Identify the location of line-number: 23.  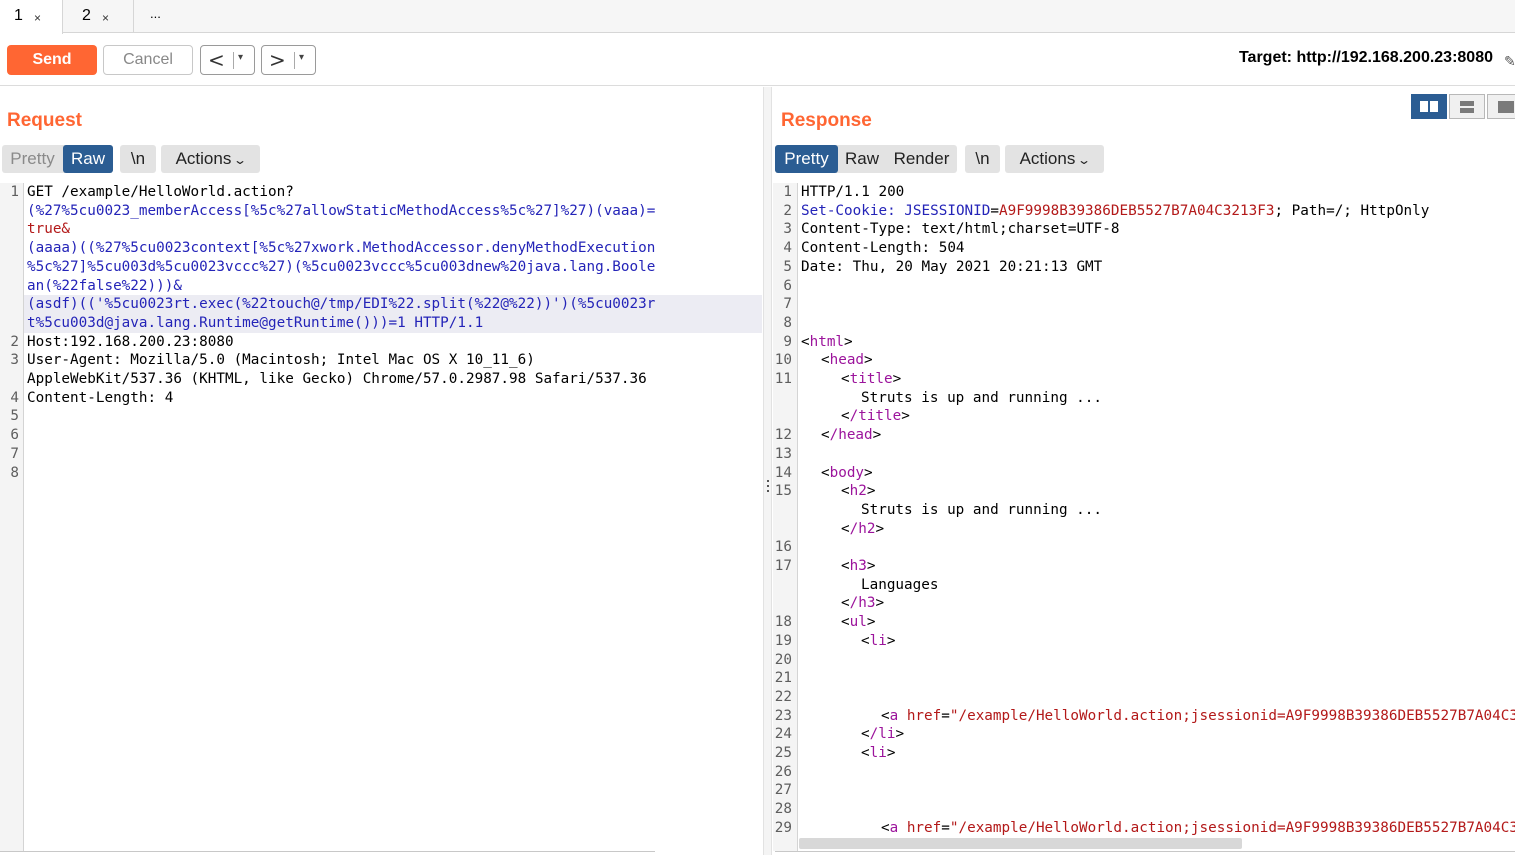
(783, 715).